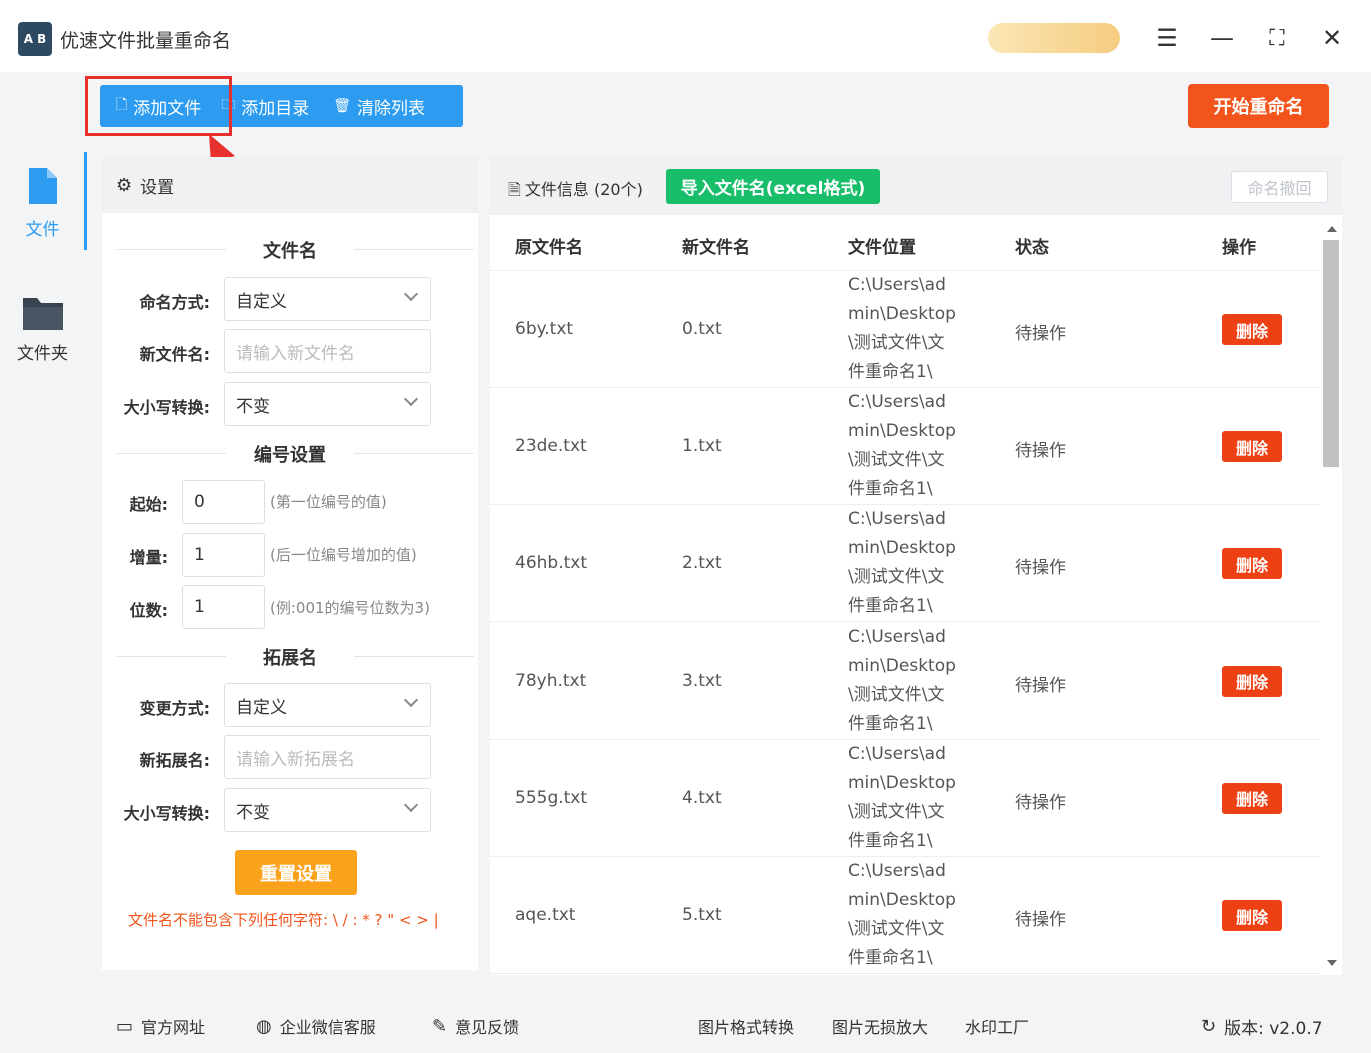 The width and height of the screenshot is (1371, 1053). I want to click on step-label: 增量:, so click(148, 557).